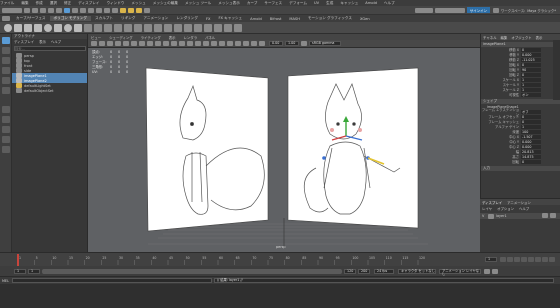 This screenshot has height=308, width=560. What do you see at coordinates (545, 259) in the screenshot?
I see `step-forward-key-icon` at bounding box center [545, 259].